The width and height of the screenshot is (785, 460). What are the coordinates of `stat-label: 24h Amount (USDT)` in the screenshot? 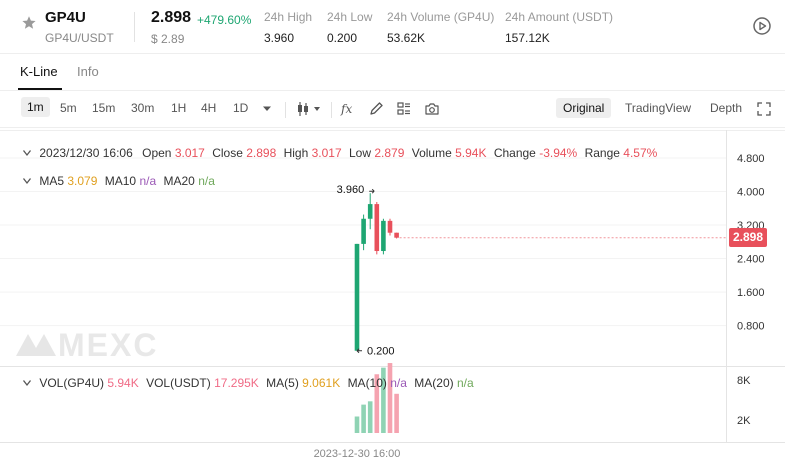 It's located at (559, 17).